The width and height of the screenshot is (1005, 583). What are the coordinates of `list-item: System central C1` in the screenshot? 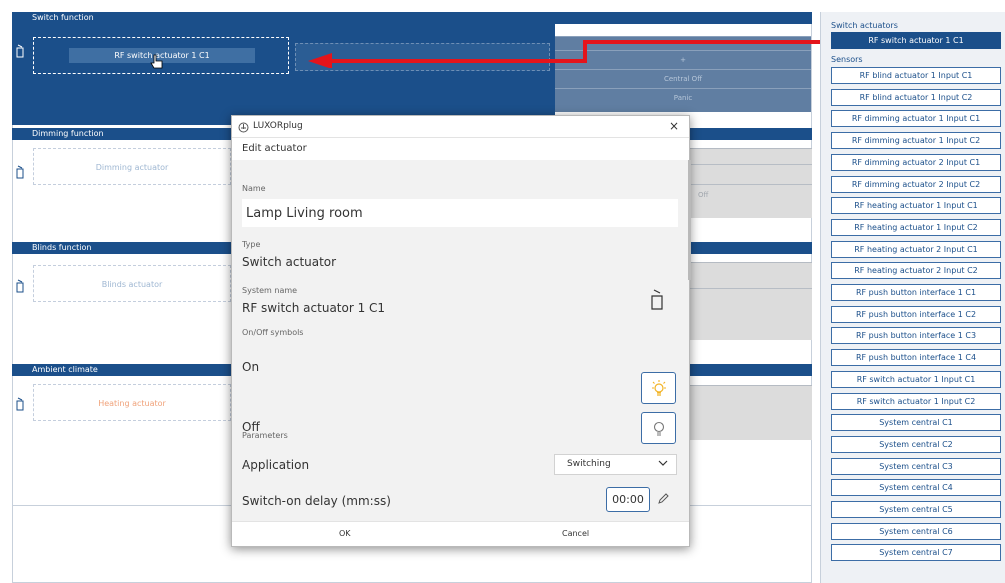 It's located at (916, 423).